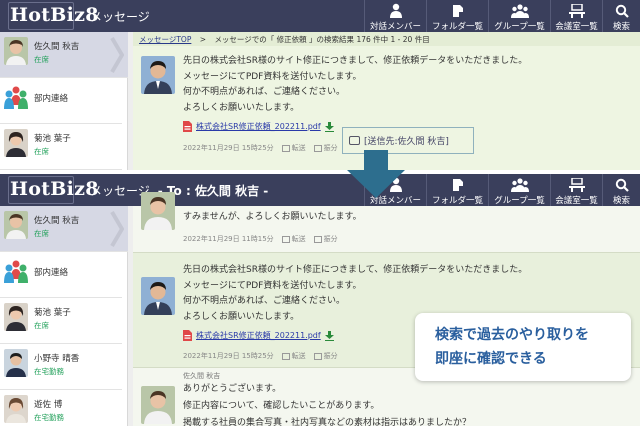 This screenshot has height=426, width=640. I want to click on message-body: すみませんが、よろしくお願いいたします。, so click(272, 218).